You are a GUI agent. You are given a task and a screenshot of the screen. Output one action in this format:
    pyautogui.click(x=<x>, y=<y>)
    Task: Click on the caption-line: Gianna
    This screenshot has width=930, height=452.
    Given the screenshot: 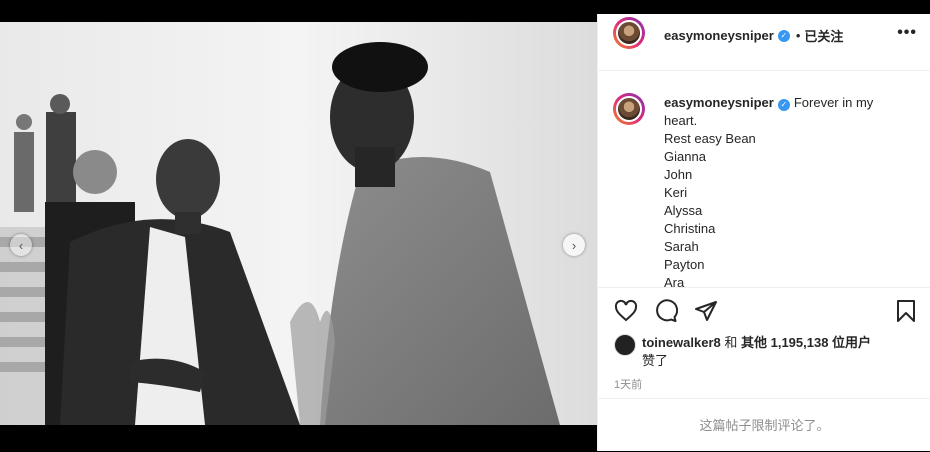 What is the action you would take?
    pyautogui.click(x=685, y=156)
    